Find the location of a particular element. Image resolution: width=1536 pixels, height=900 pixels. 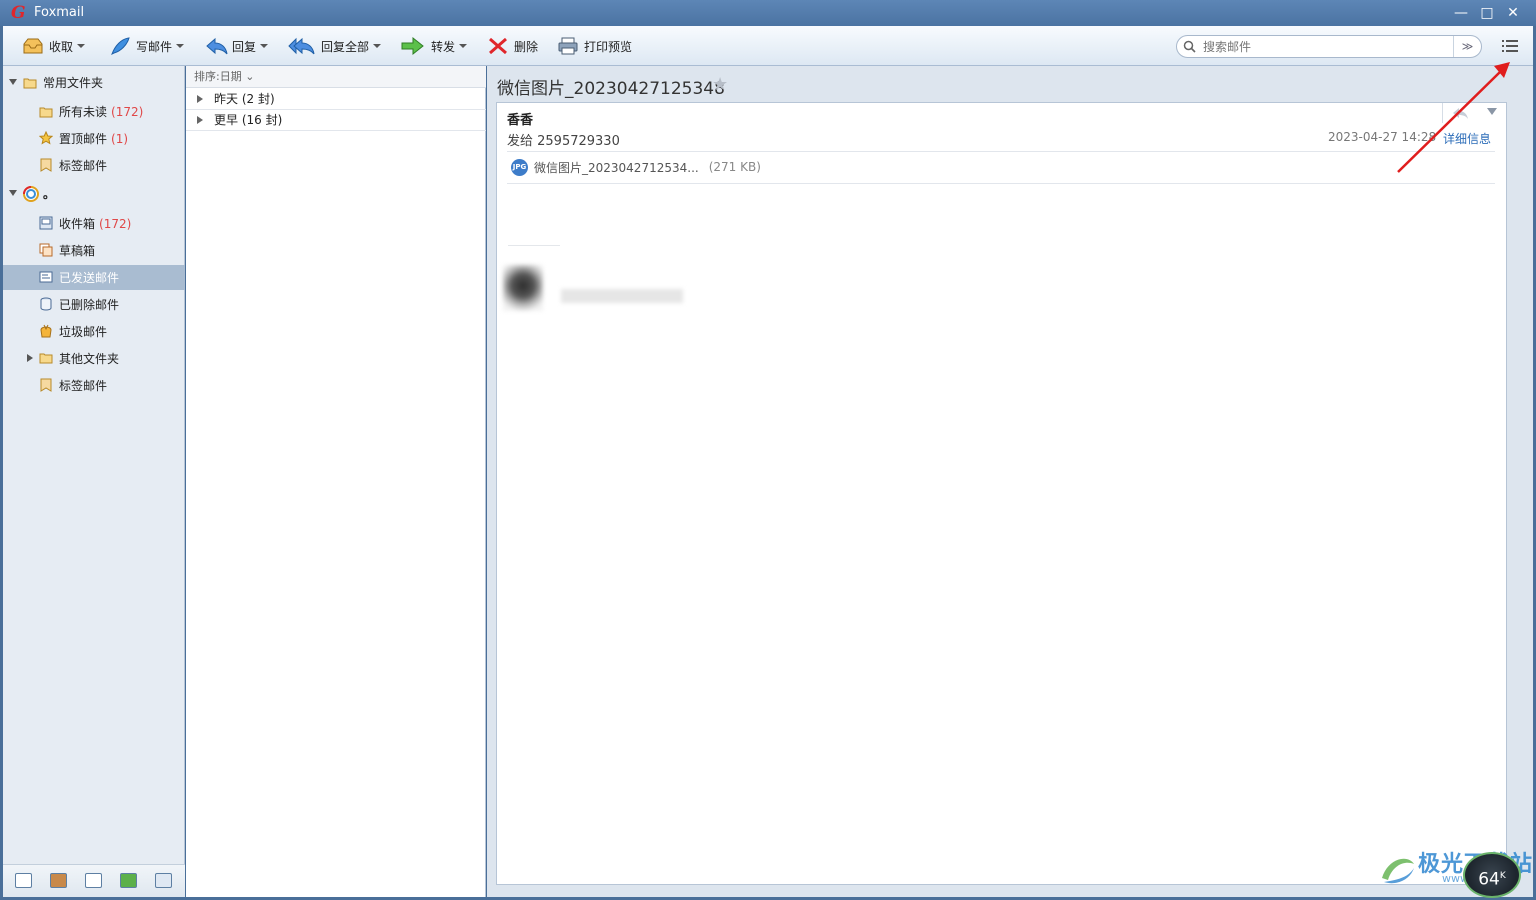

folder-group-common: 常用文件夹 is located at coordinates (94, 82).